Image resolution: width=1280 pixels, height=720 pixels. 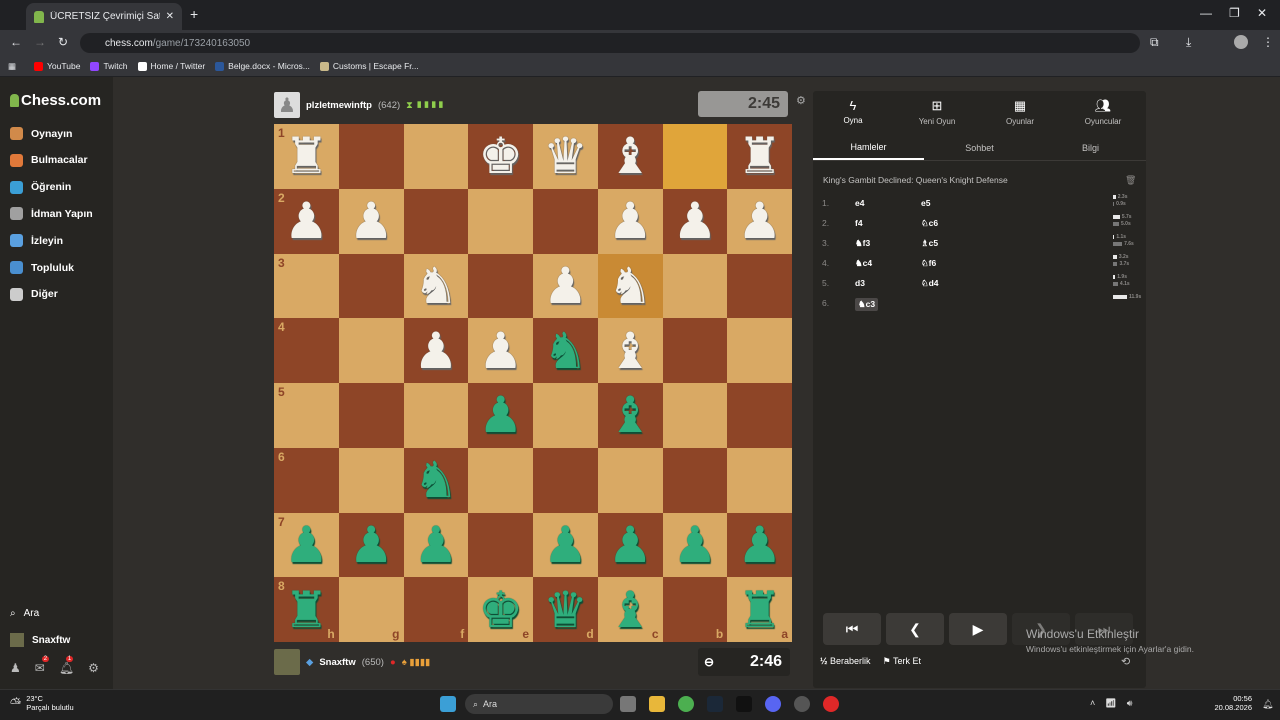 I want to click on white-bishop-icon: ♝, so click(x=630, y=156).